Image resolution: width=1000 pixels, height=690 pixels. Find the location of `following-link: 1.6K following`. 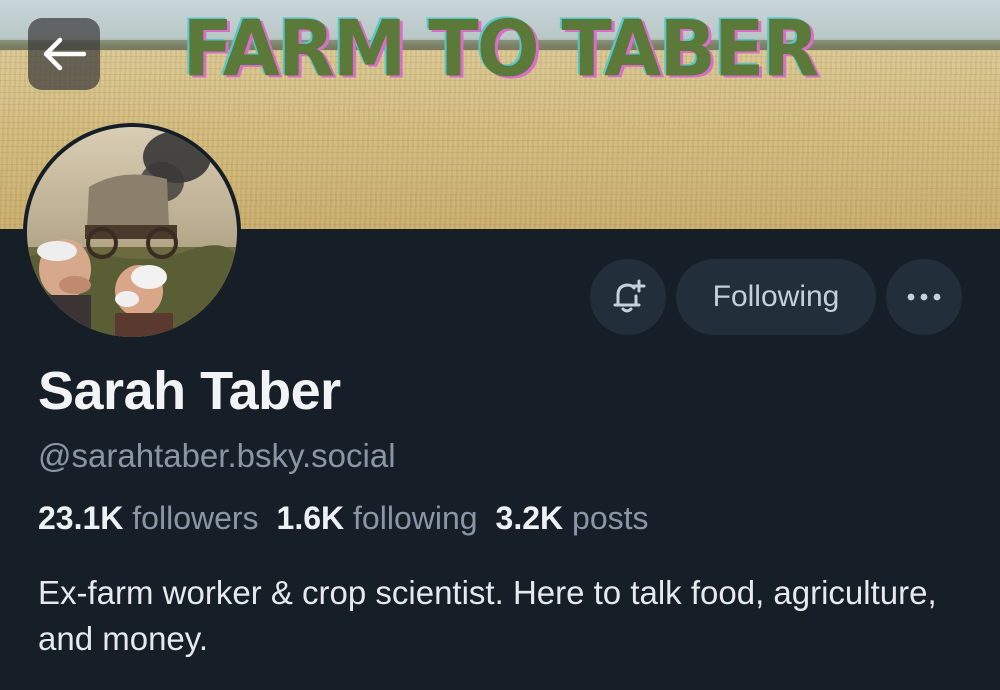

following-link: 1.6K following is located at coordinates (377, 518).